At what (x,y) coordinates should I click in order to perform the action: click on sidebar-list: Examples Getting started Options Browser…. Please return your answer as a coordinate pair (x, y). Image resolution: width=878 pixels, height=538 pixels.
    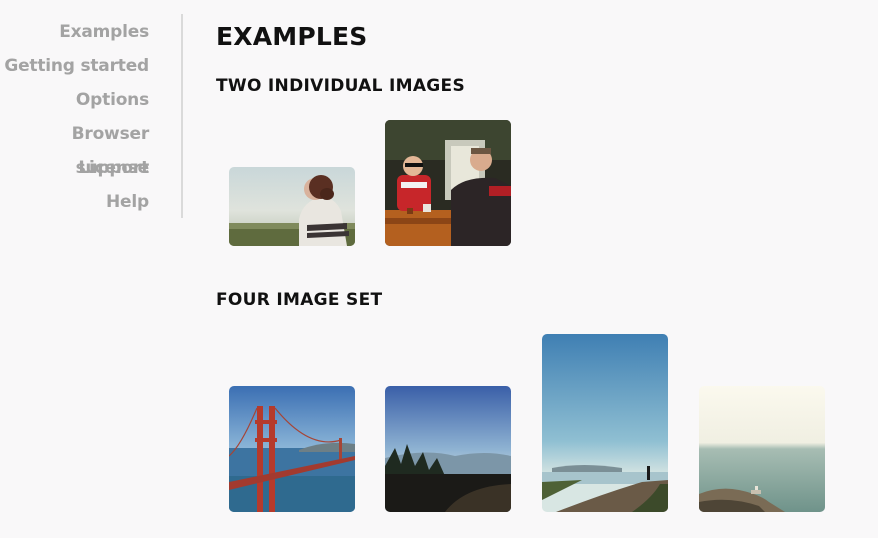
    Looking at the image, I should click on (90, 117).